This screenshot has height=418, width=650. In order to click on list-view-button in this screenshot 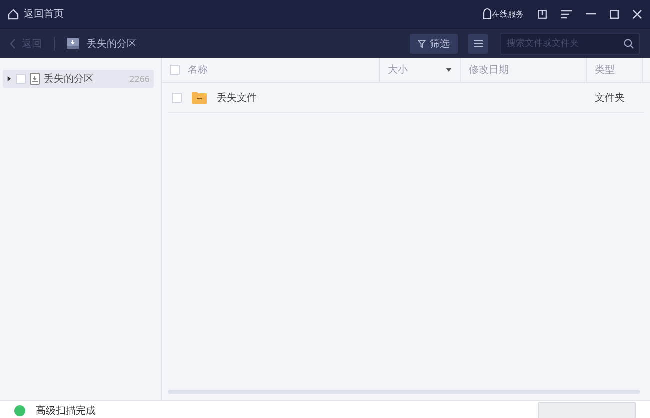, I will do `click(478, 44)`.